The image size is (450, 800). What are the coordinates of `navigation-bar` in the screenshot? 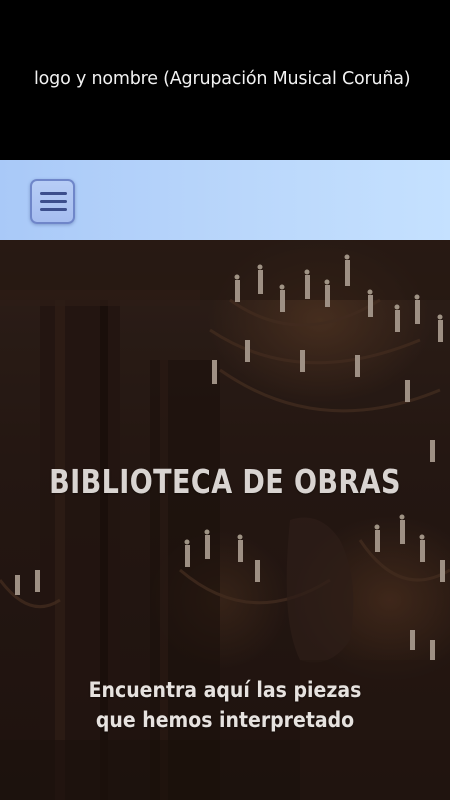 It's located at (225, 200).